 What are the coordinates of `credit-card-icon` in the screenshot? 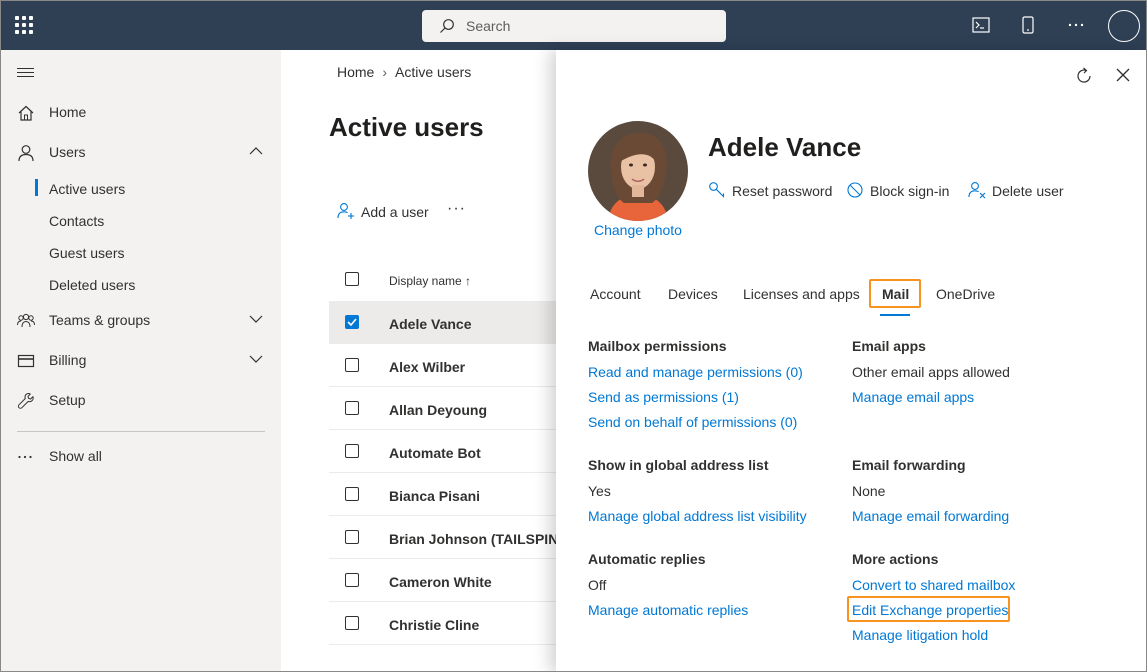 It's located at (26, 361).